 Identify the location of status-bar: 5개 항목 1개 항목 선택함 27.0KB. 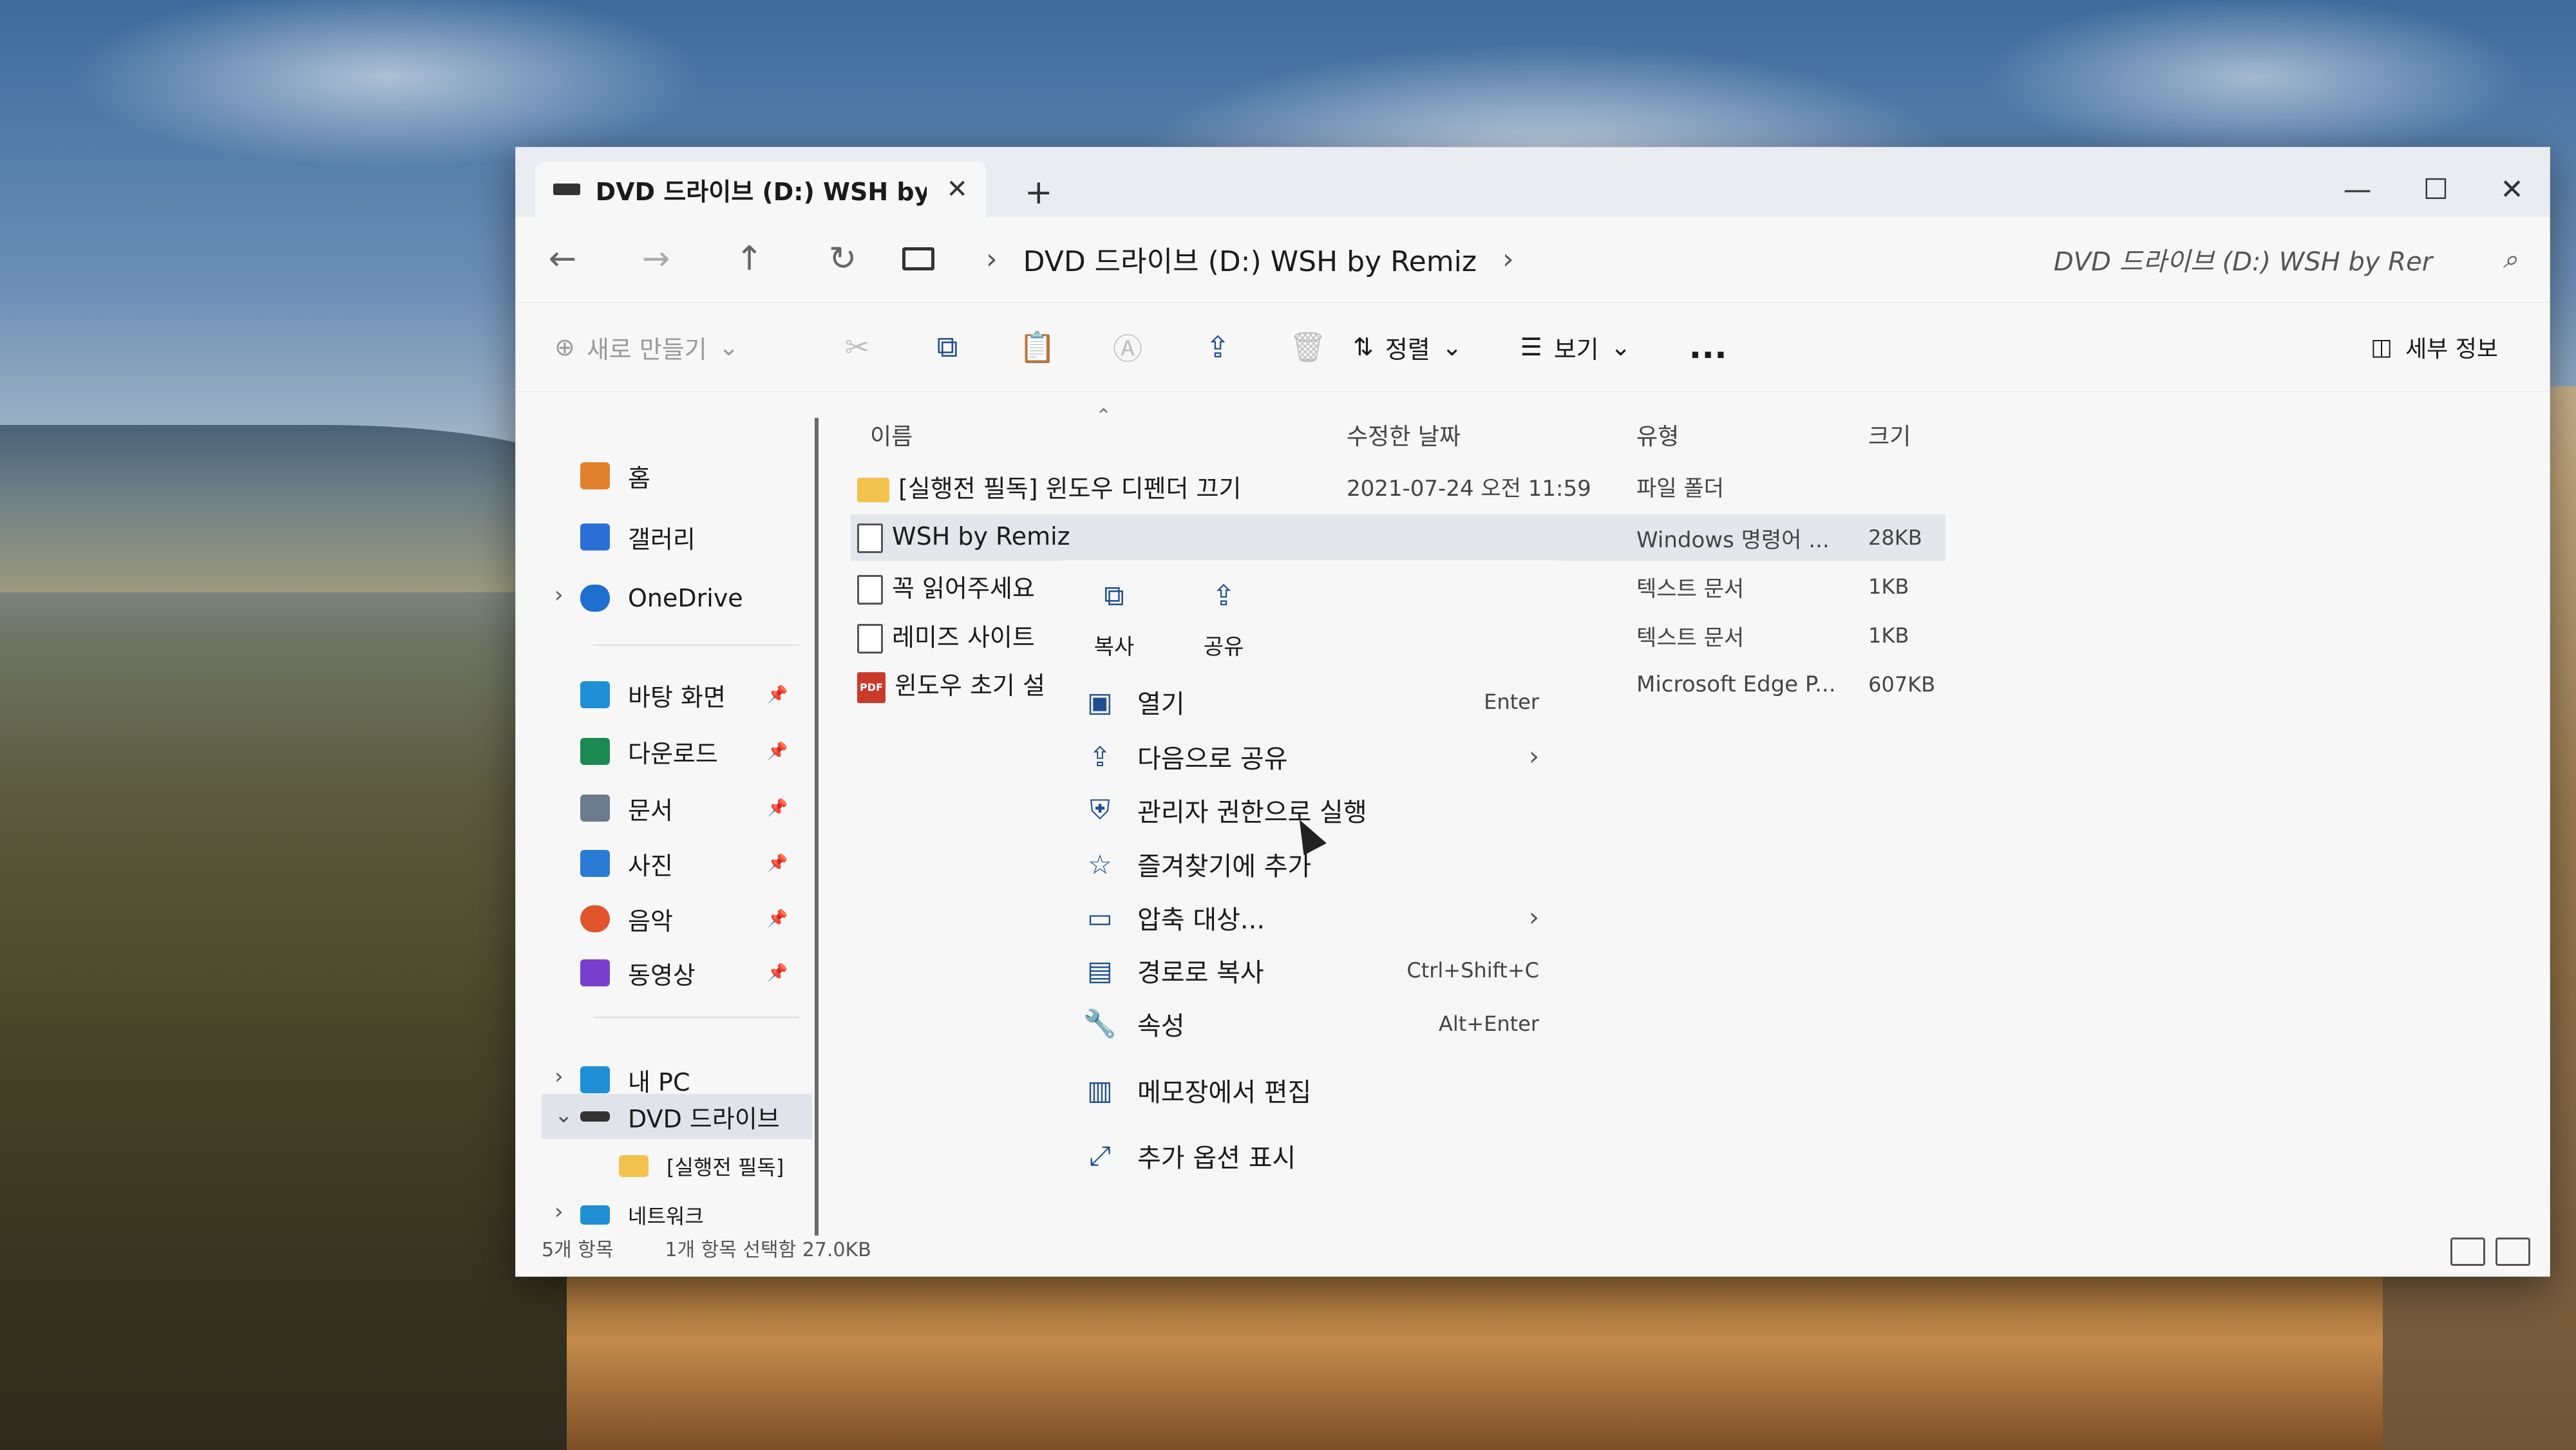
(707, 1248).